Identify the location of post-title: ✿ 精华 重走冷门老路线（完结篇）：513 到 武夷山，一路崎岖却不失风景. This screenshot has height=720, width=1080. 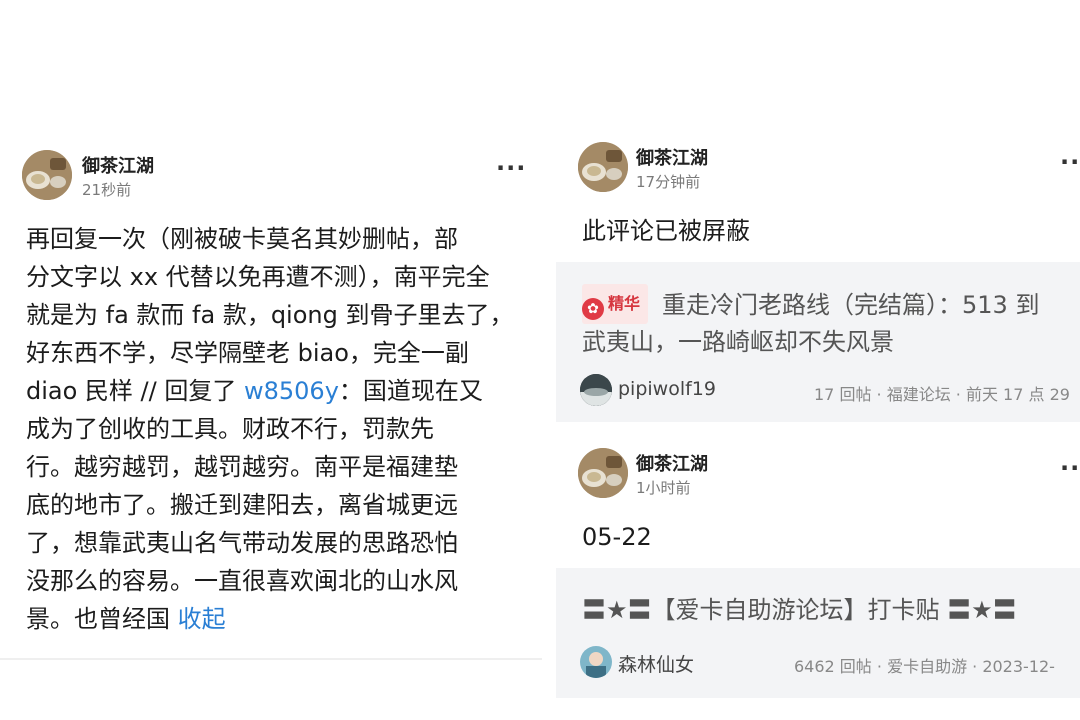
(831, 322).